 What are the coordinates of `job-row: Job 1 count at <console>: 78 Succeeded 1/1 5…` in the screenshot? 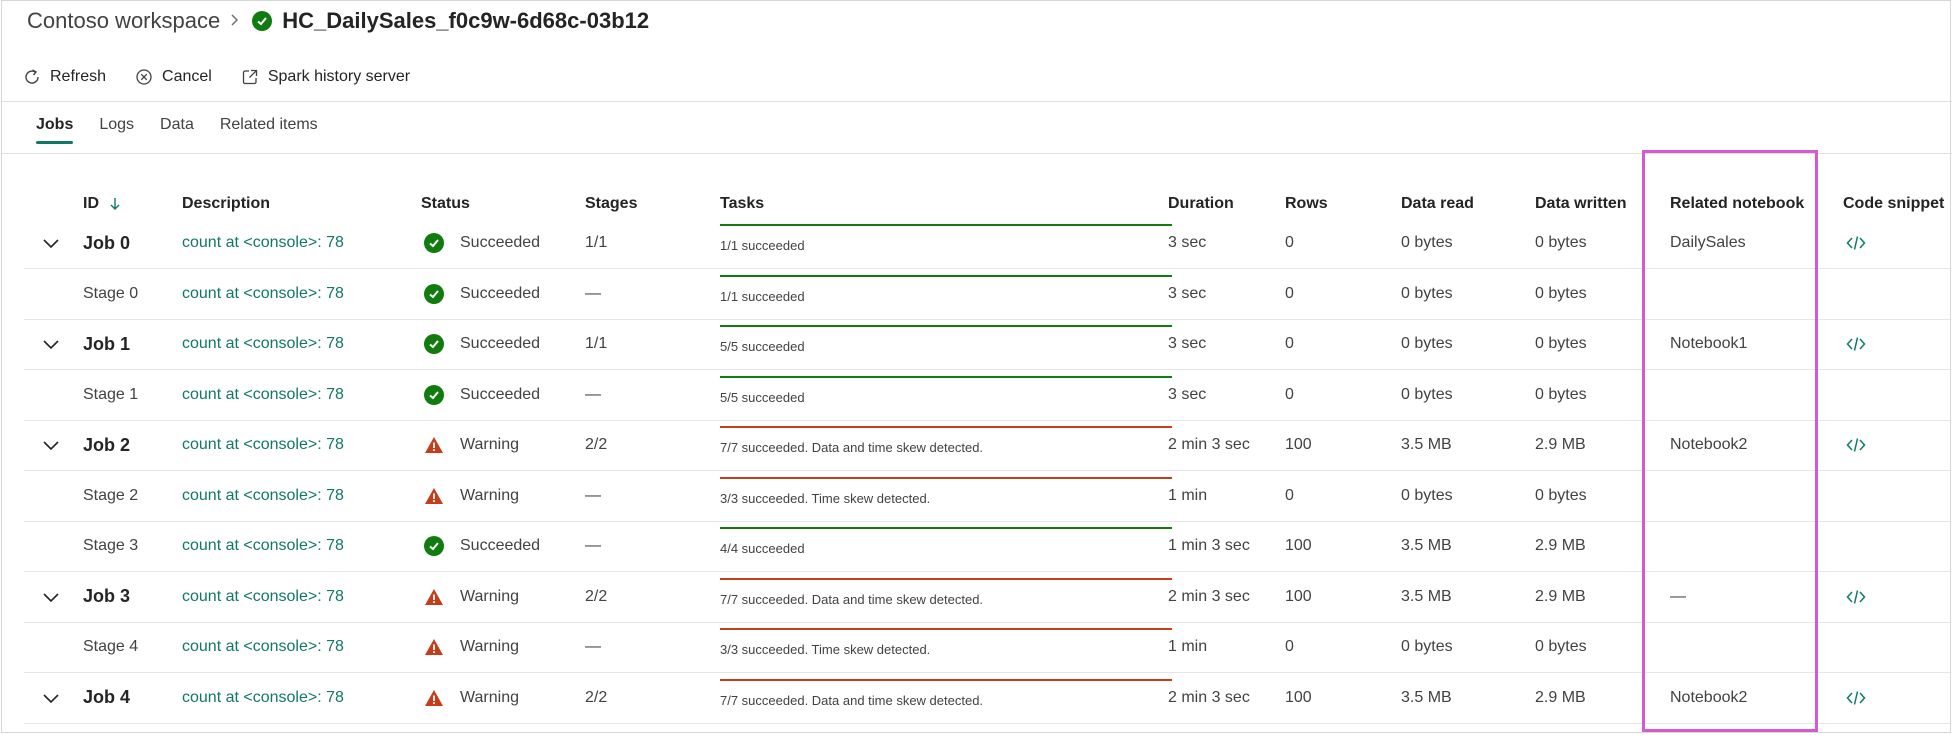 It's located at (987, 344).